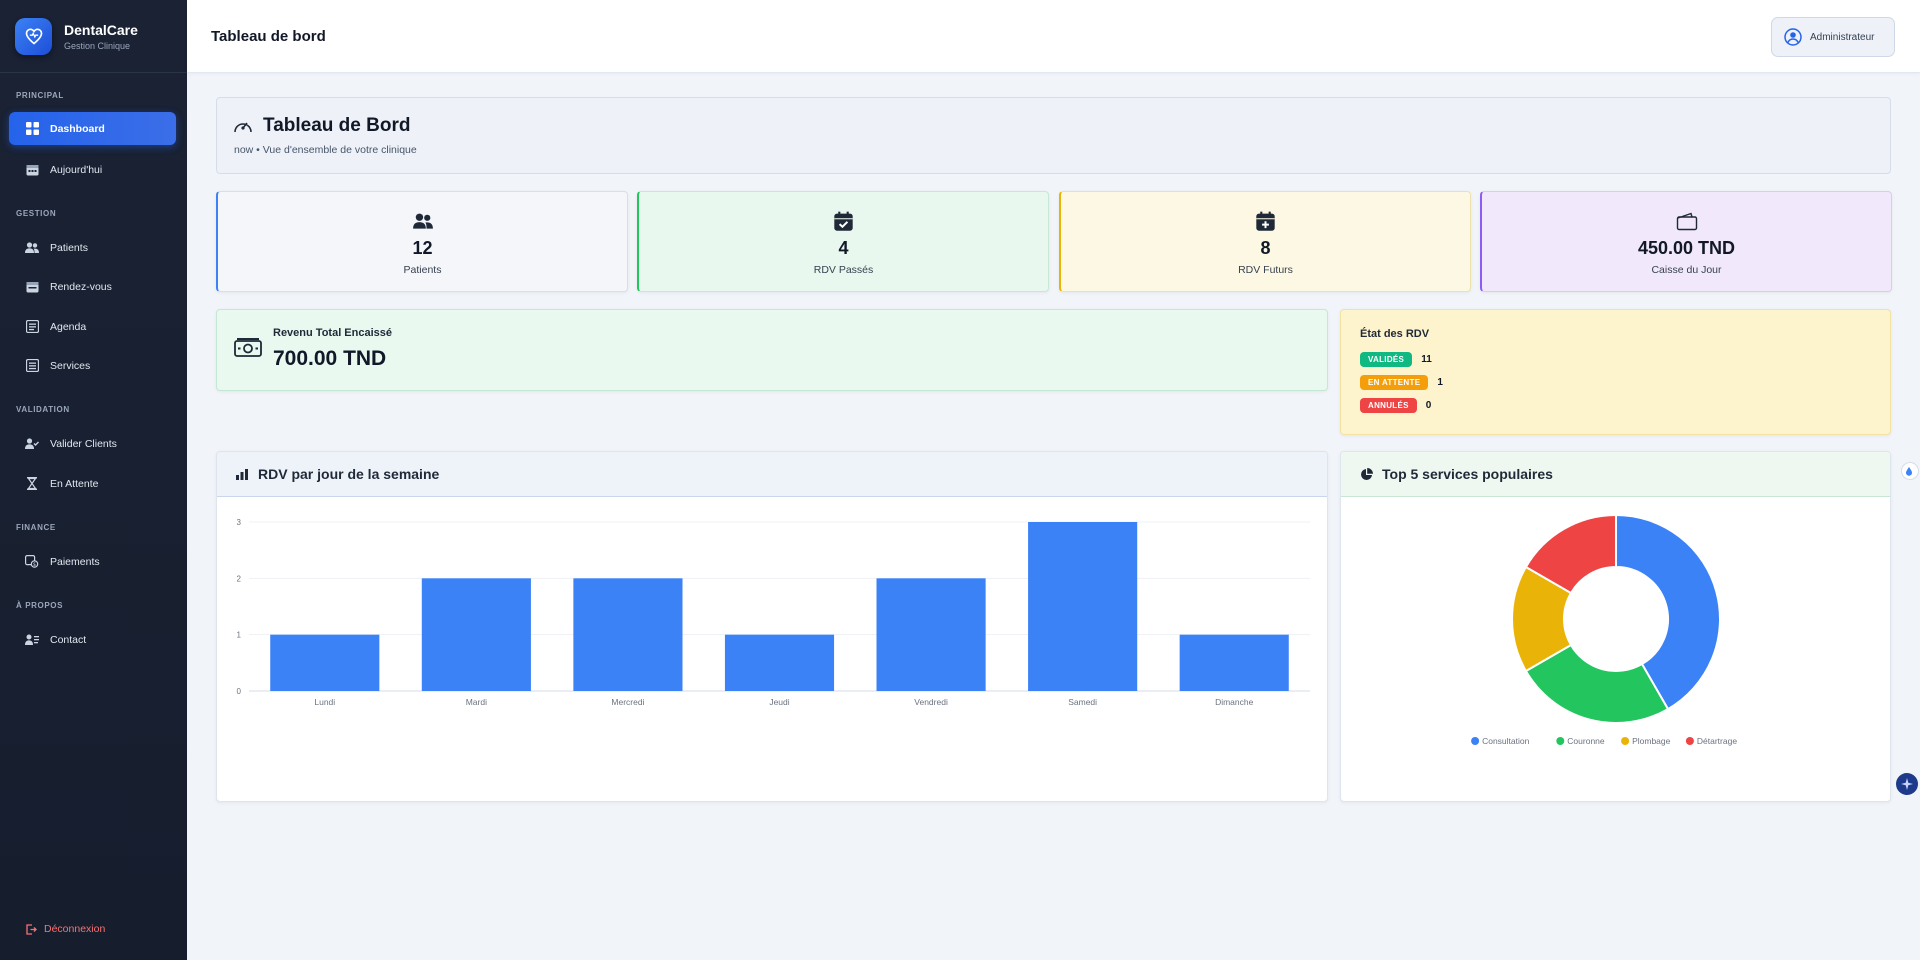 The height and width of the screenshot is (960, 1920). I want to click on stat-label: Patients, so click(422, 270).